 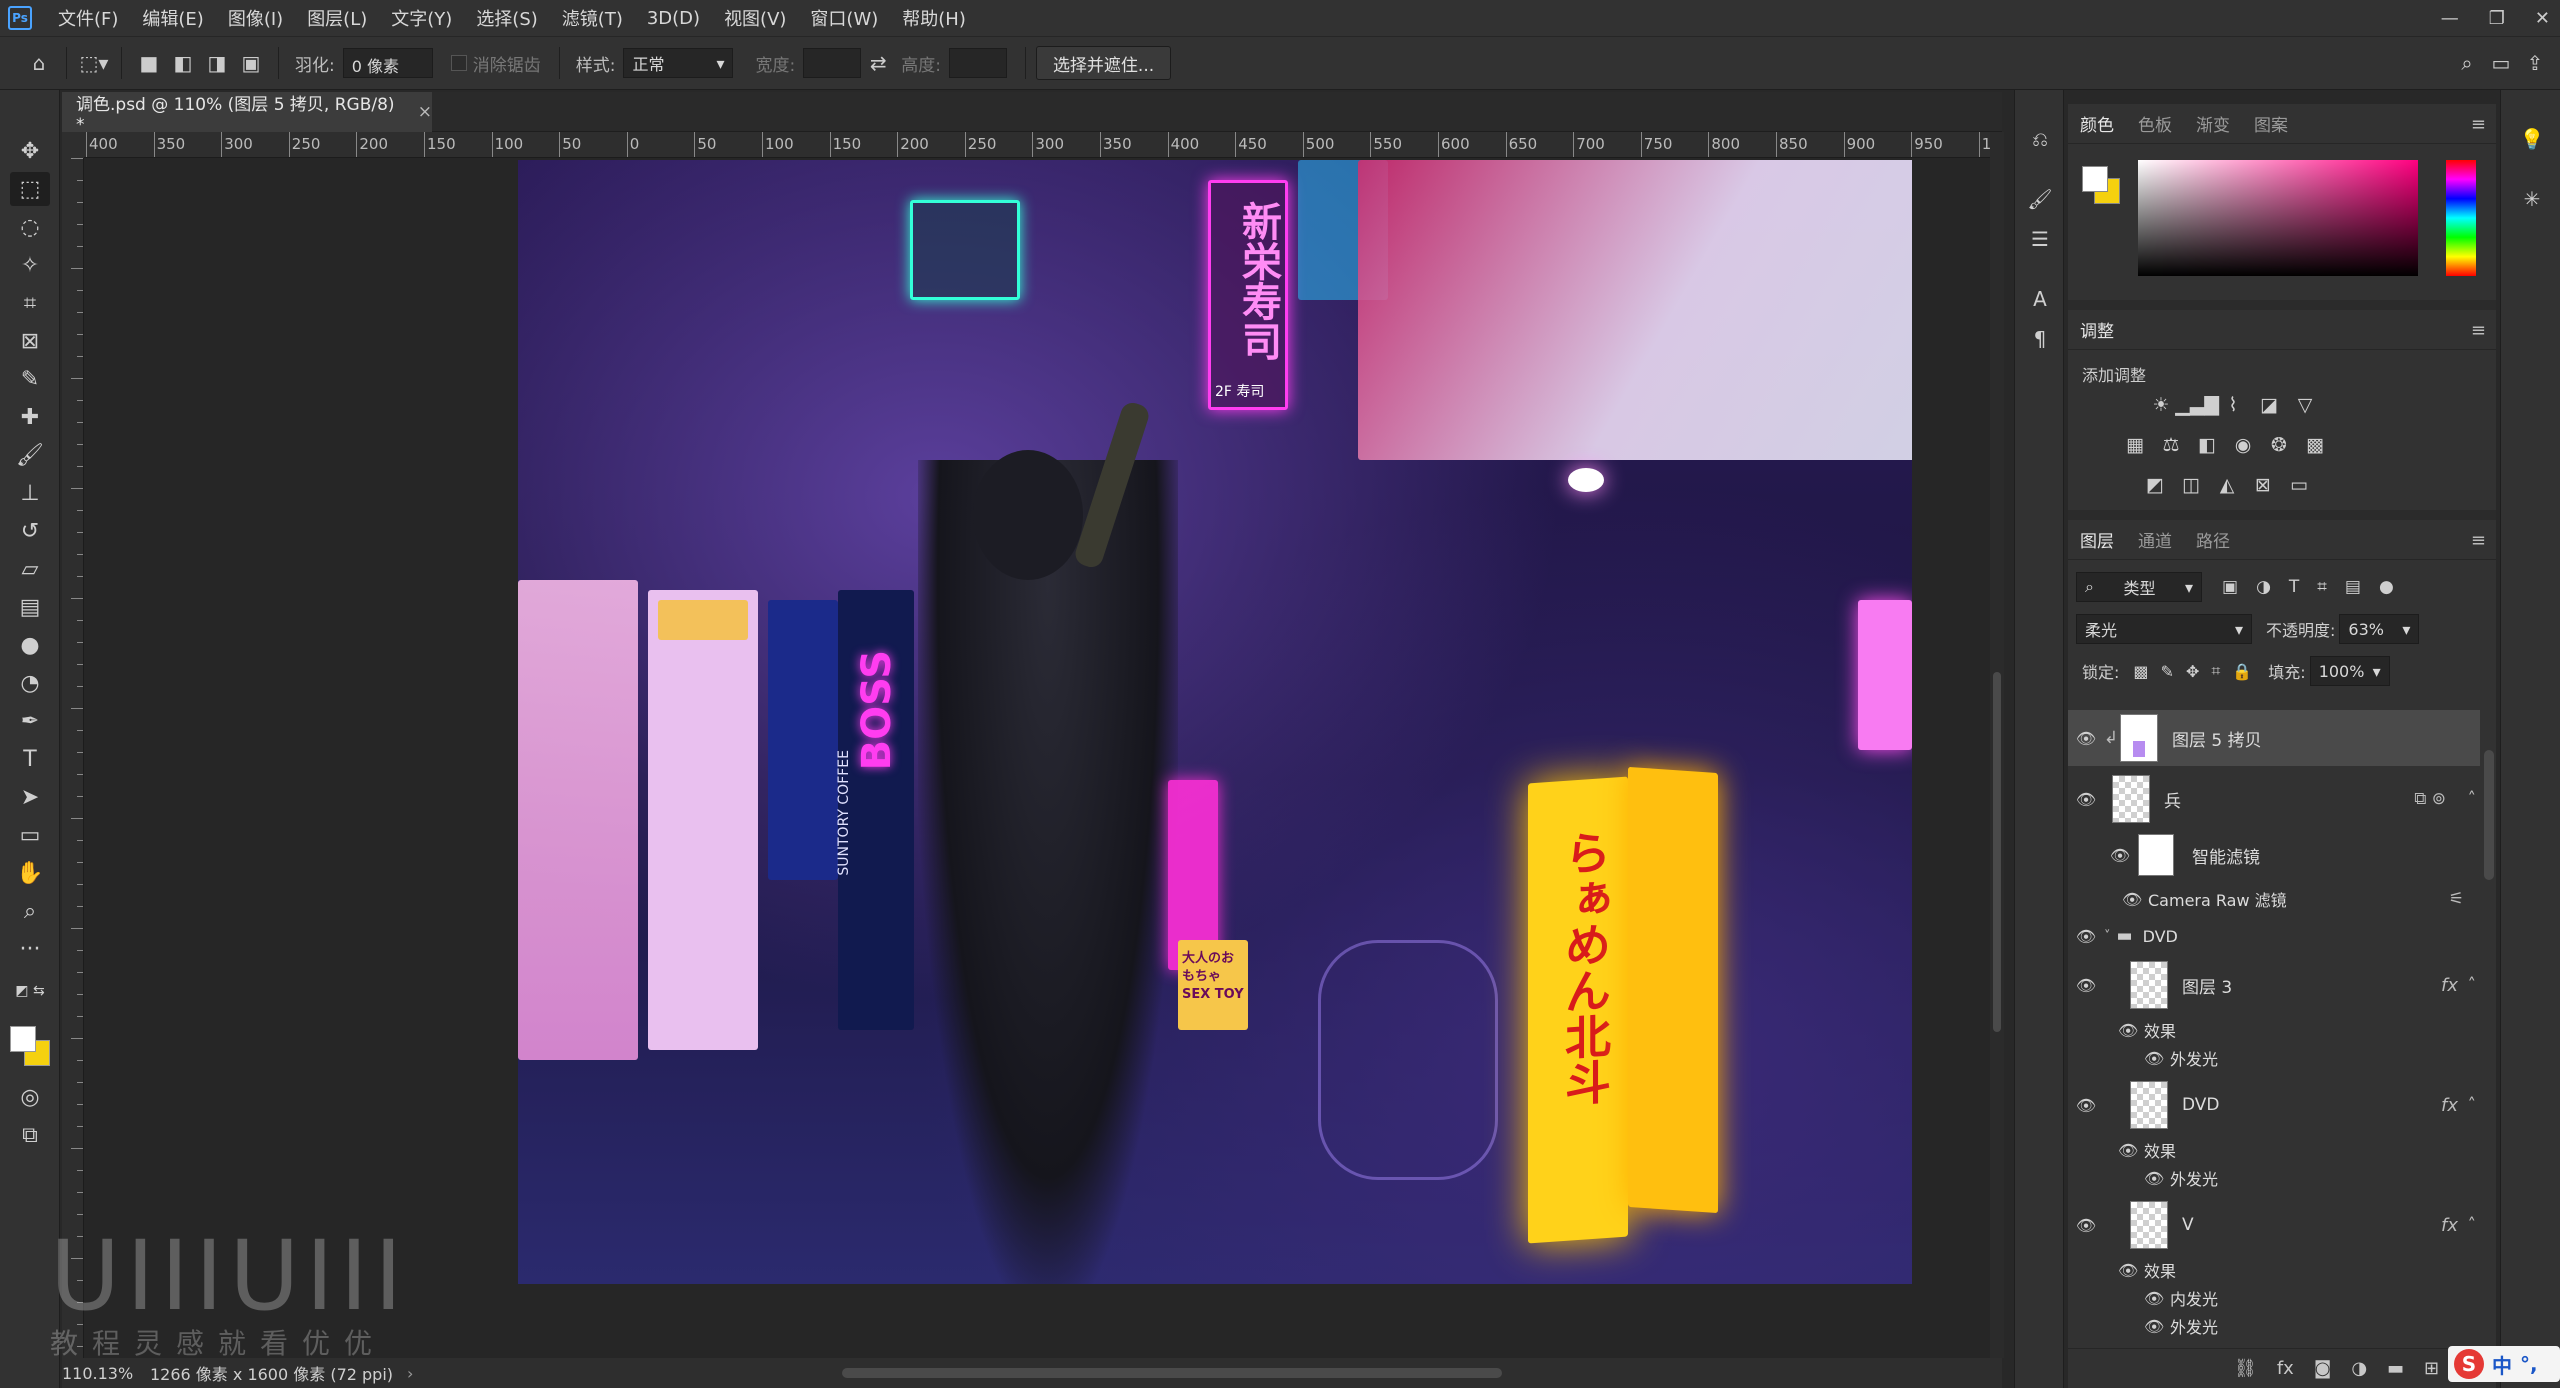 I want to click on menu-edit: 编辑(E), so click(x=172, y=18).